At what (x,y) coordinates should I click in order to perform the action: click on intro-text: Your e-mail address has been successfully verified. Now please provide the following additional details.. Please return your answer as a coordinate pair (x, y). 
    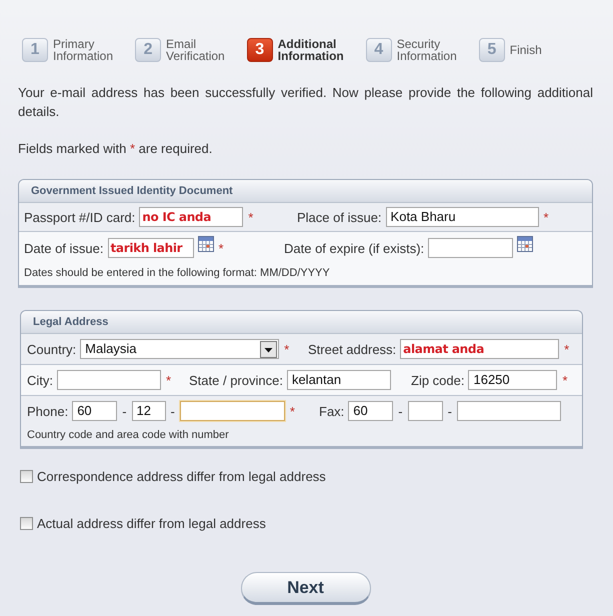
    Looking at the image, I should click on (305, 102).